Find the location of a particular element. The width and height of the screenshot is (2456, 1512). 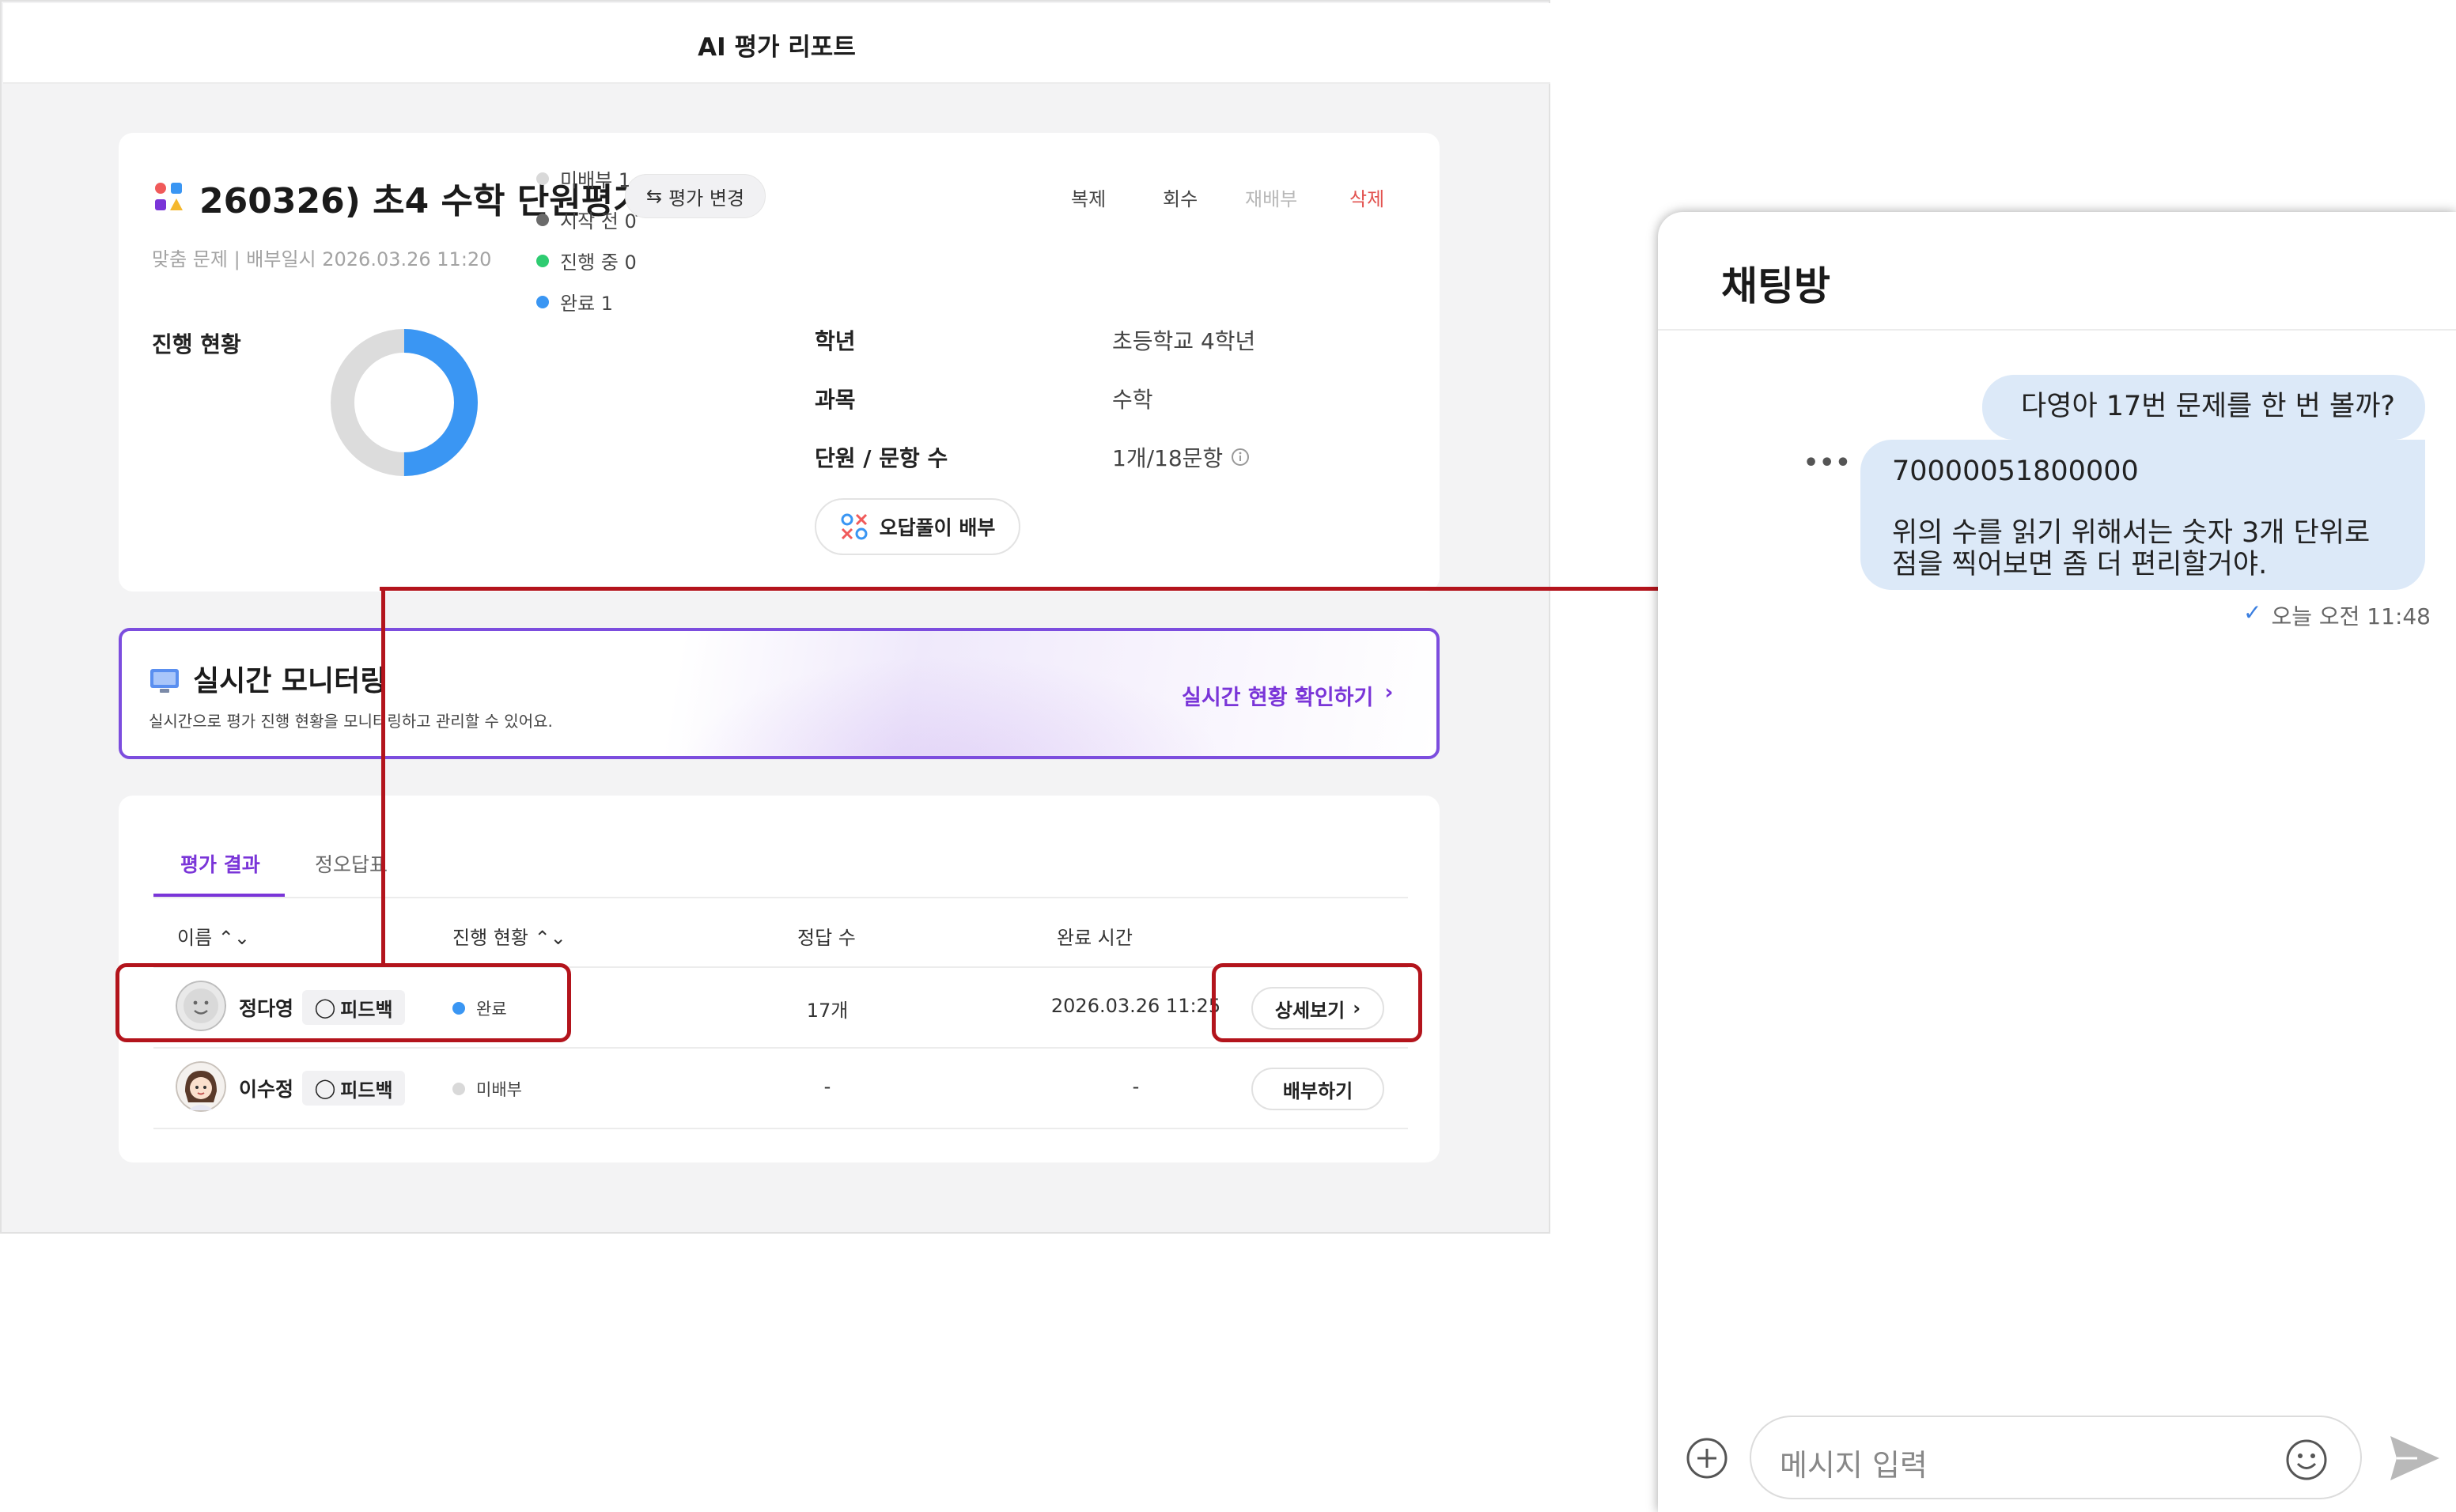

legend-label: 진행 중 0 is located at coordinates (598, 262).